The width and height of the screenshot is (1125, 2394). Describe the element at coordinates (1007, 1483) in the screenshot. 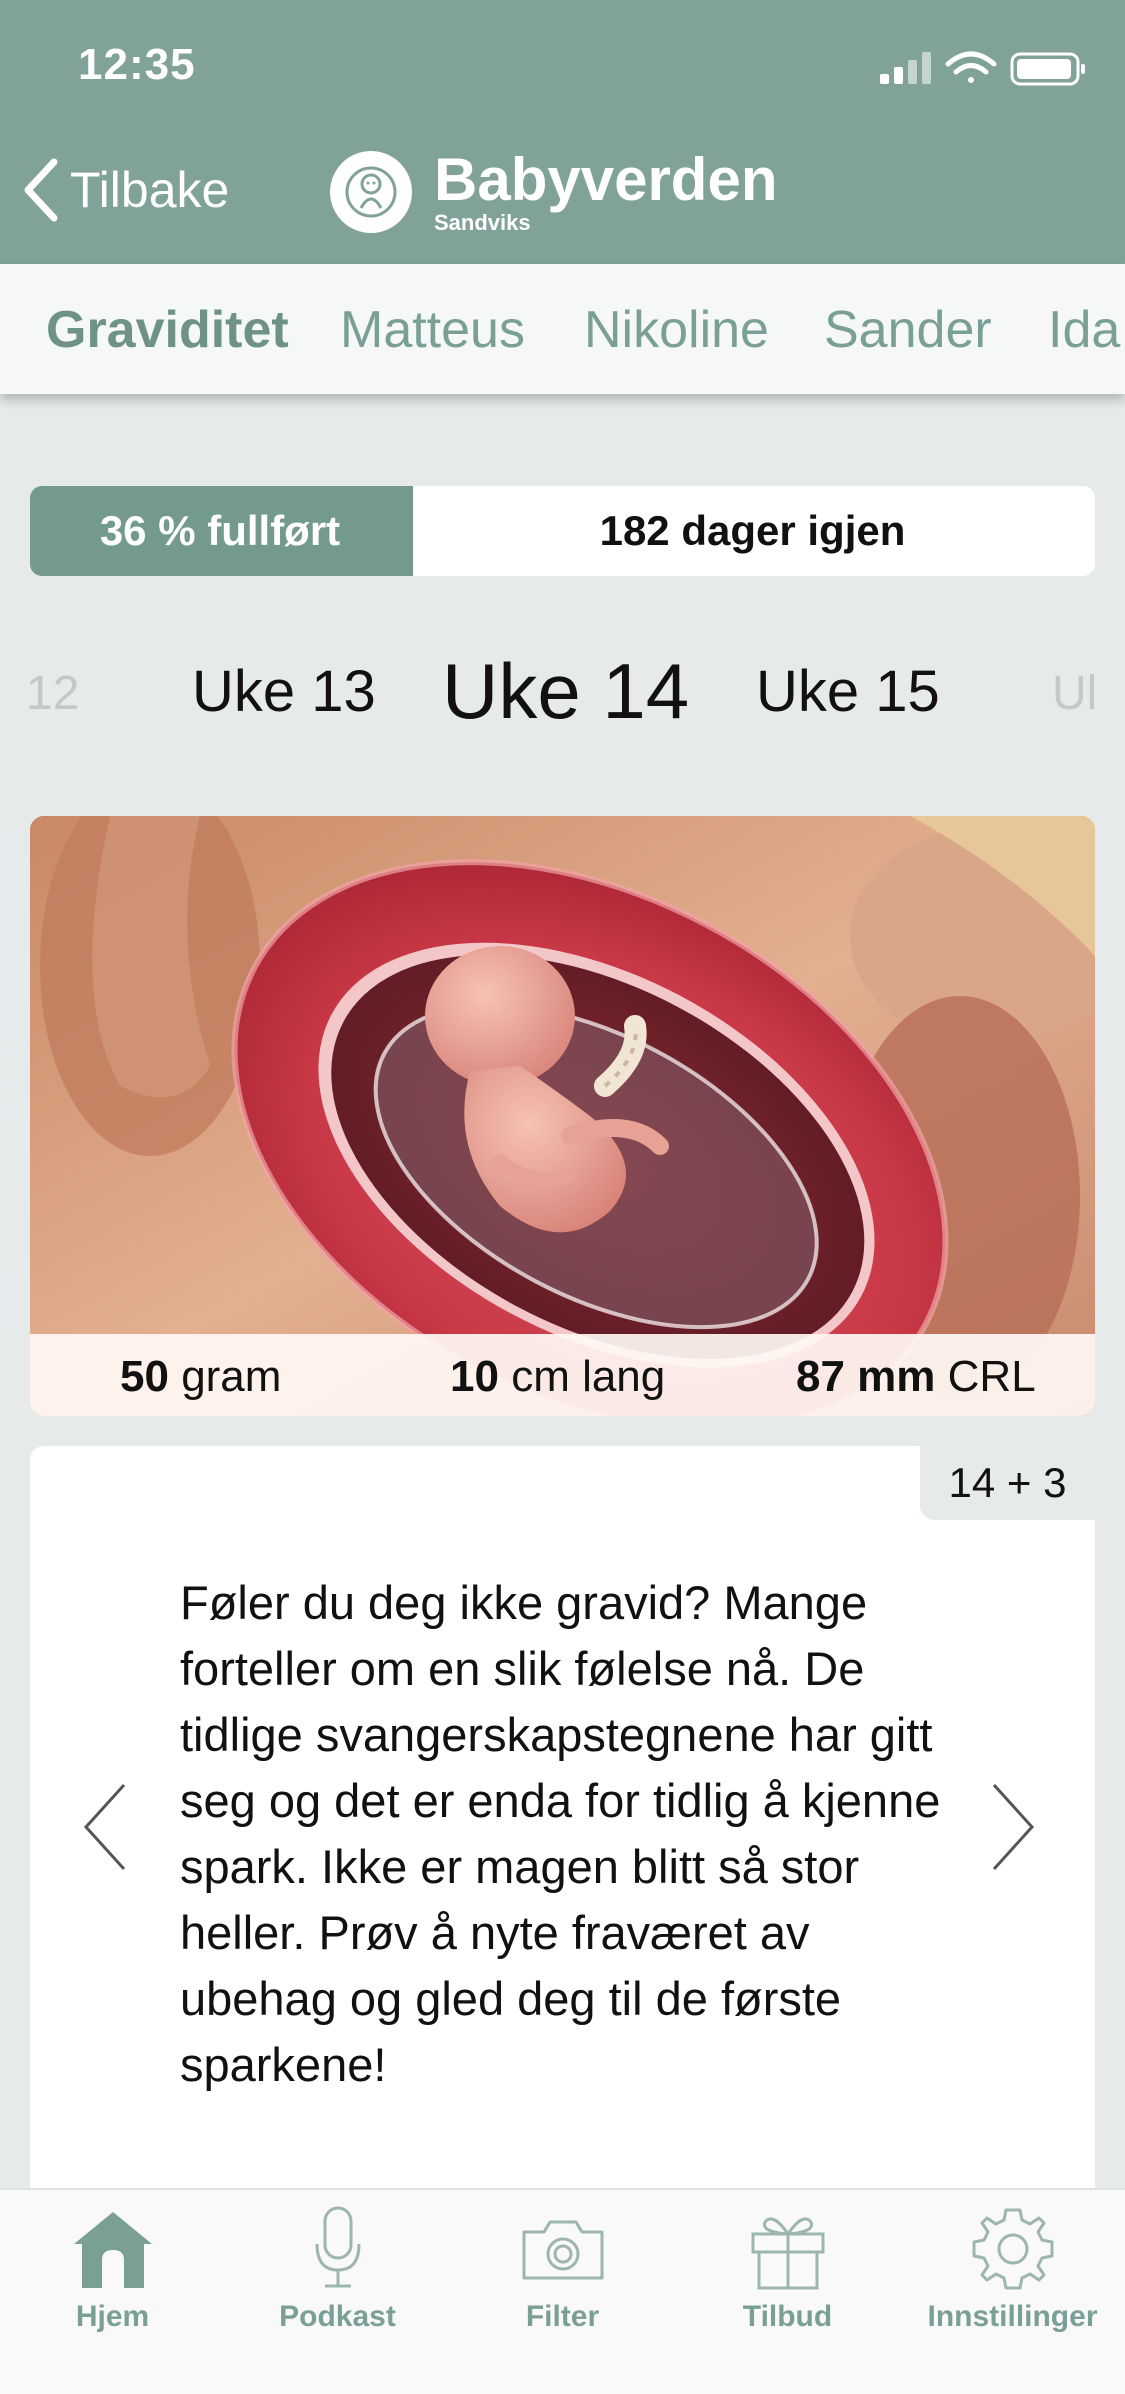

I see `day-badge: 14 + 3` at that location.